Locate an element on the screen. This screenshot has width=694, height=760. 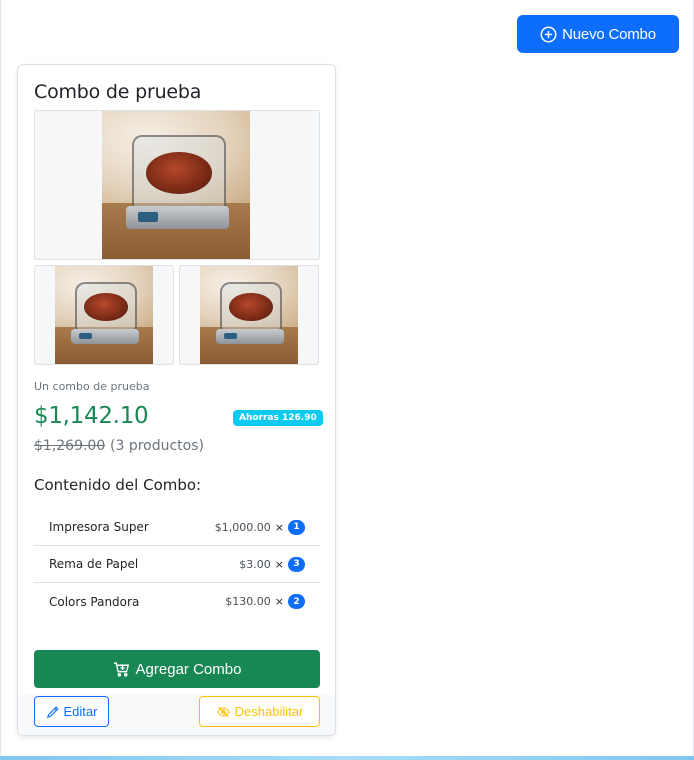
add-combo-button: Agregar Combo is located at coordinates (177, 669).